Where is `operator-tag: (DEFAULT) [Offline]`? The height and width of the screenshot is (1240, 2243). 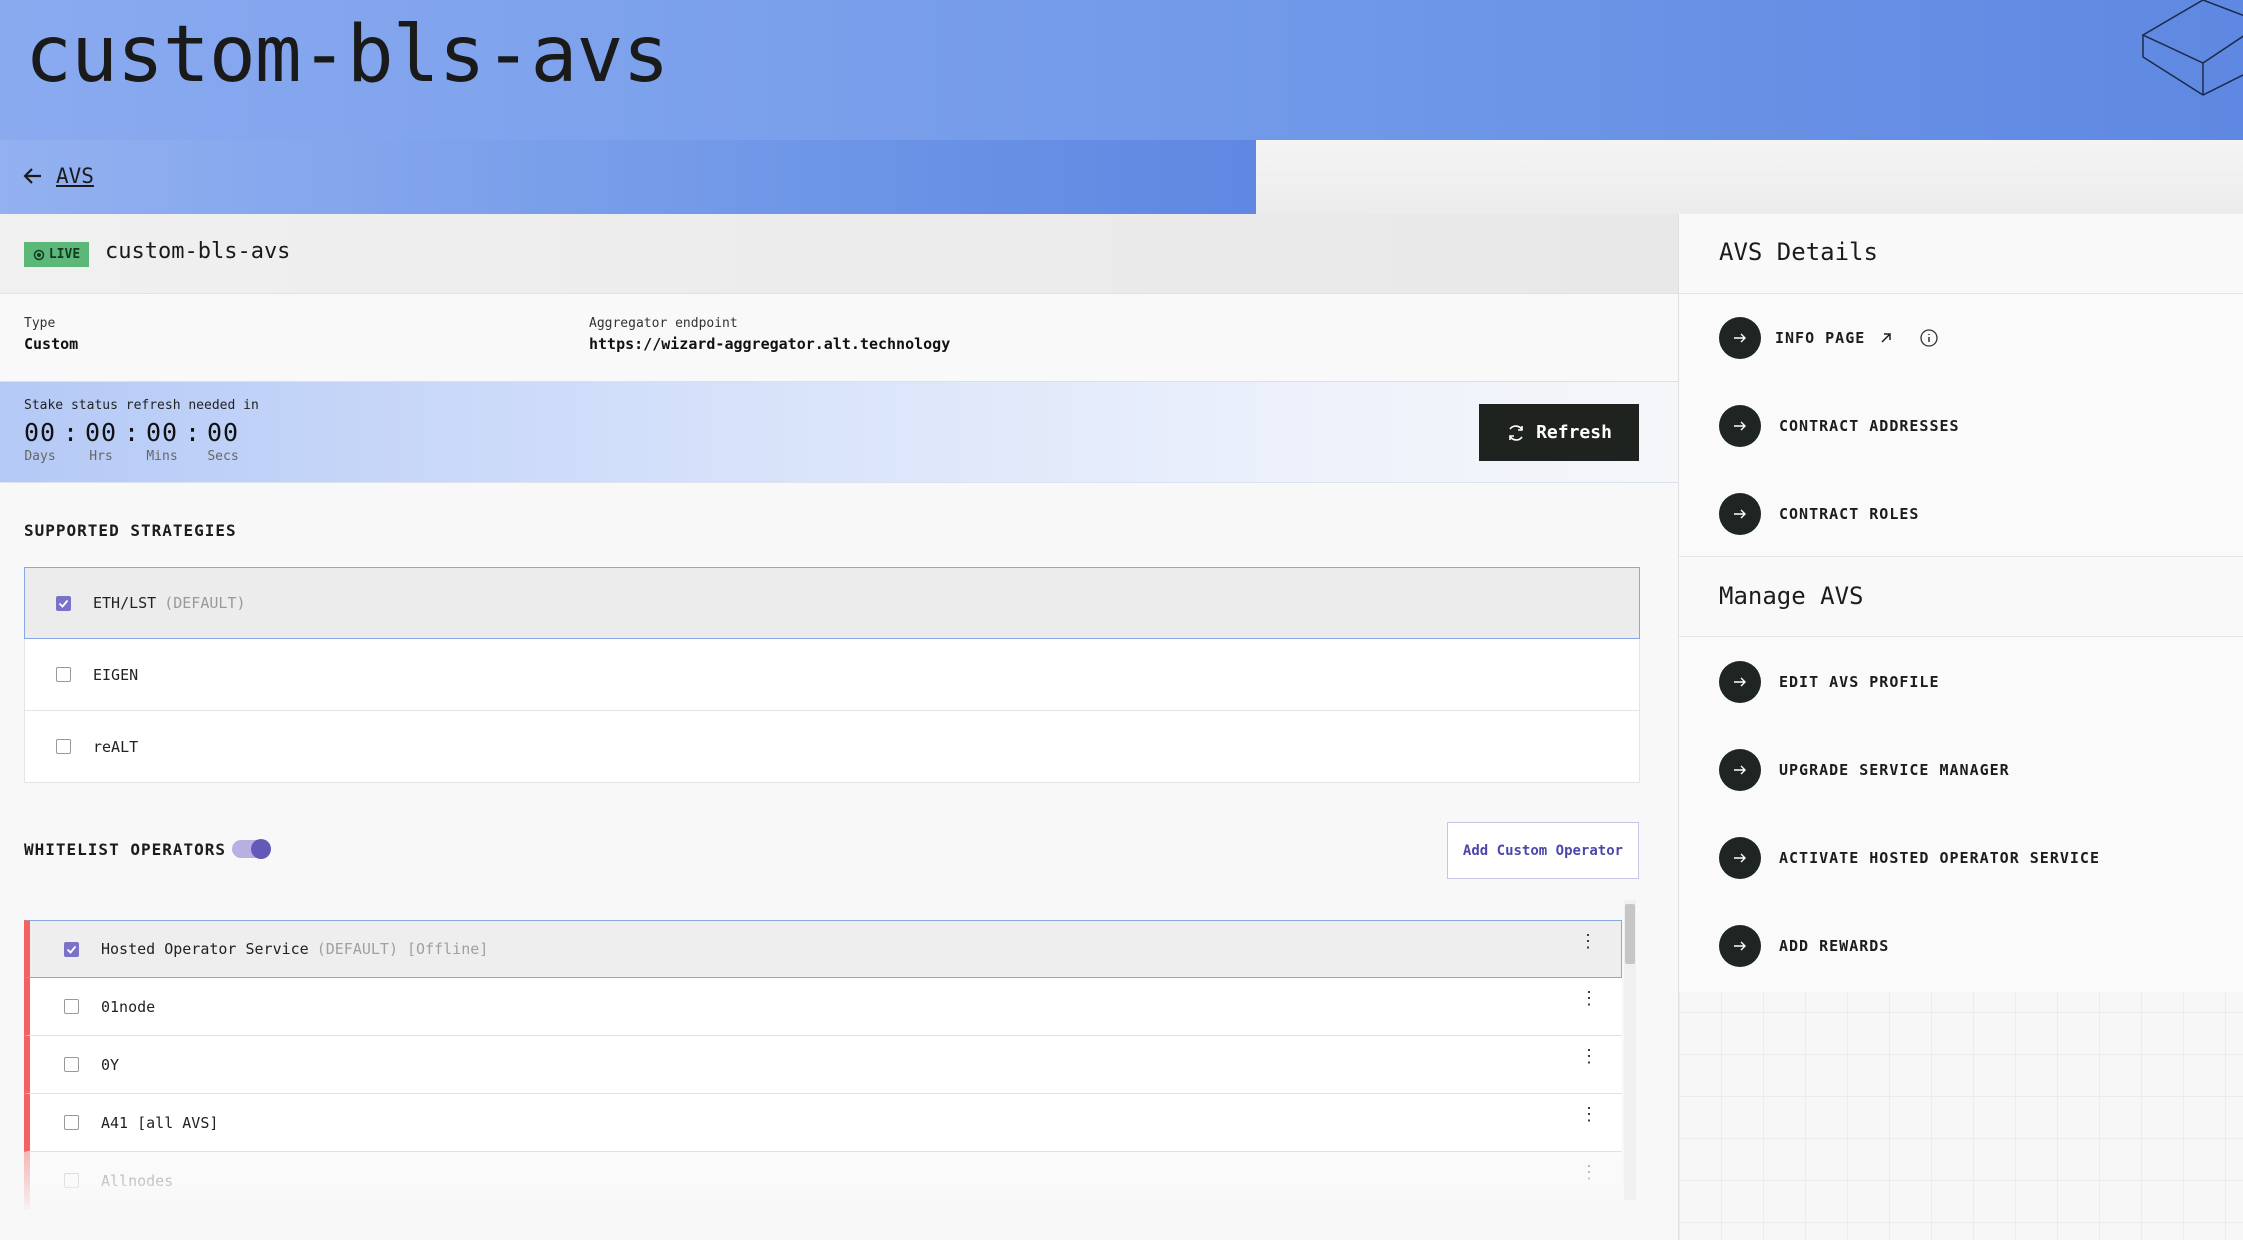 operator-tag: (DEFAULT) [Offline] is located at coordinates (402, 949).